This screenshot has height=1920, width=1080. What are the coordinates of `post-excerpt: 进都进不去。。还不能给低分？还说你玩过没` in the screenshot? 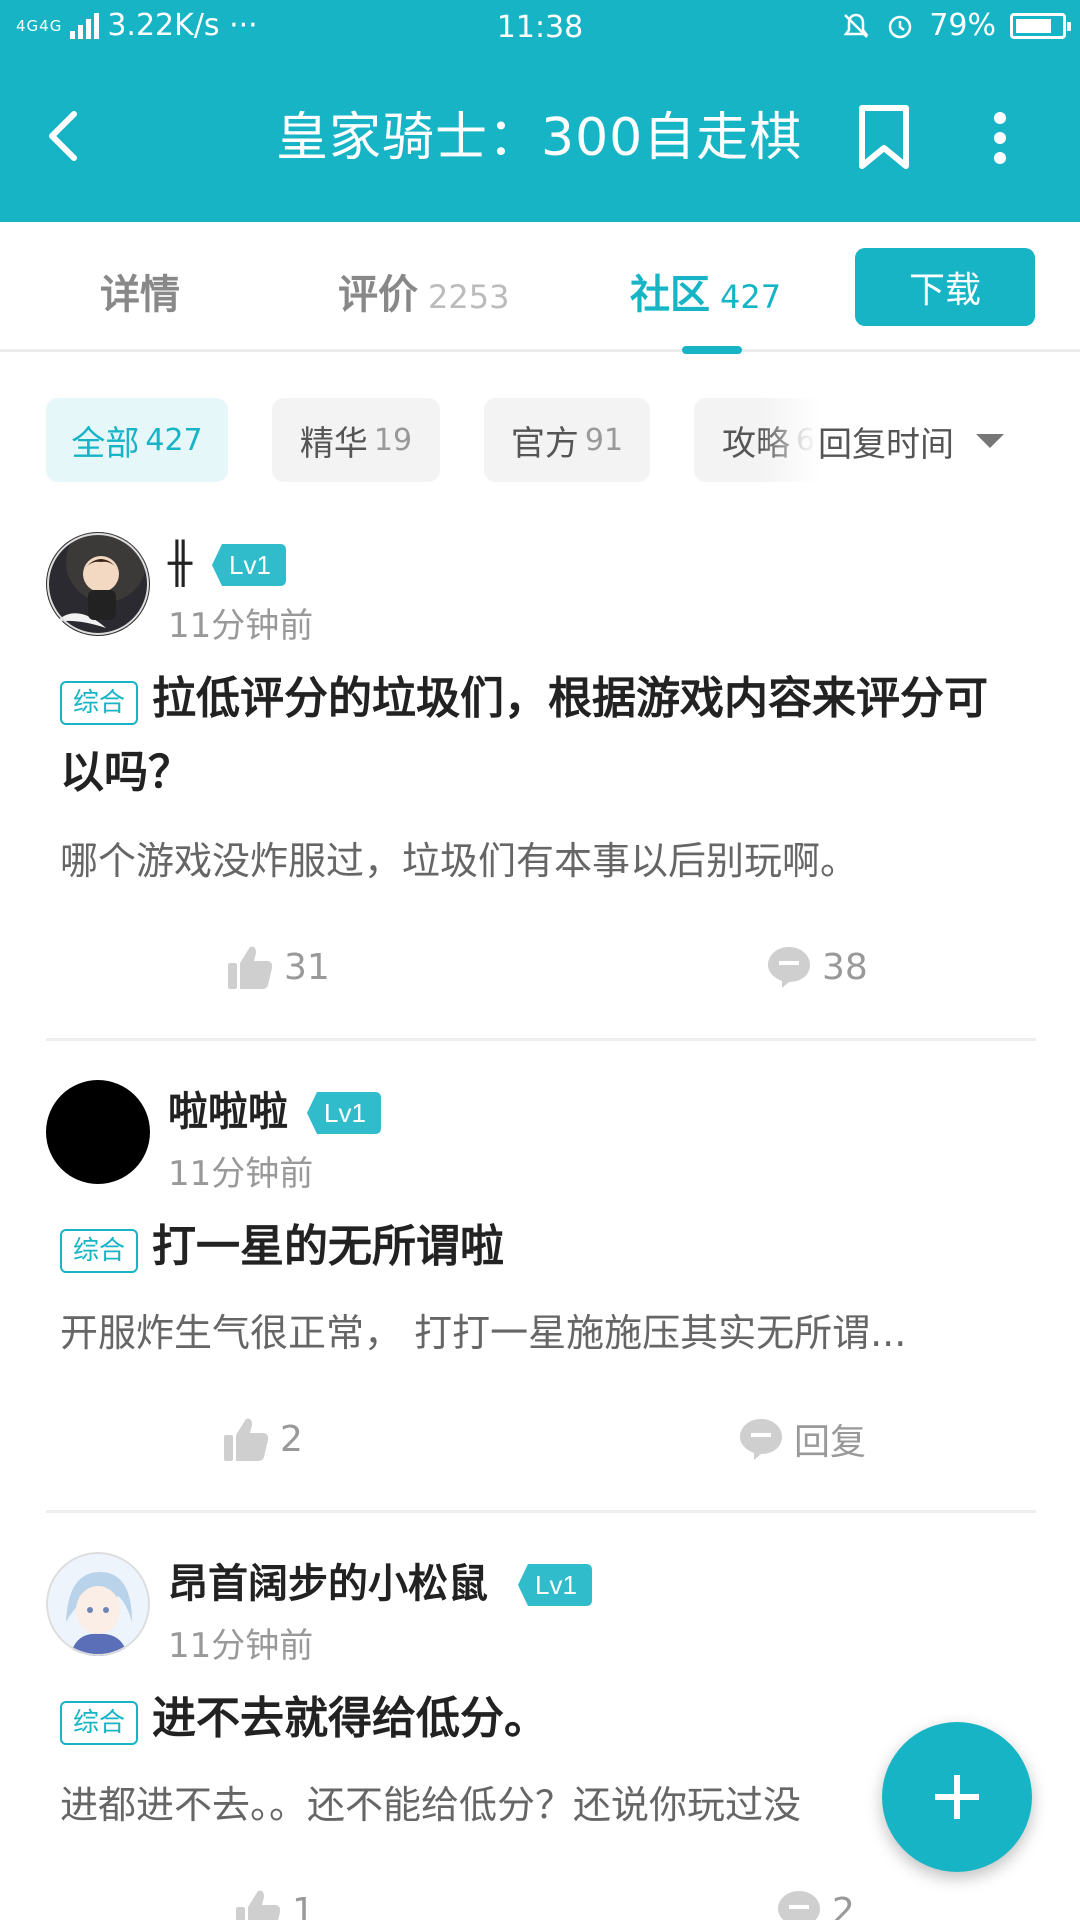 It's located at (431, 1805).